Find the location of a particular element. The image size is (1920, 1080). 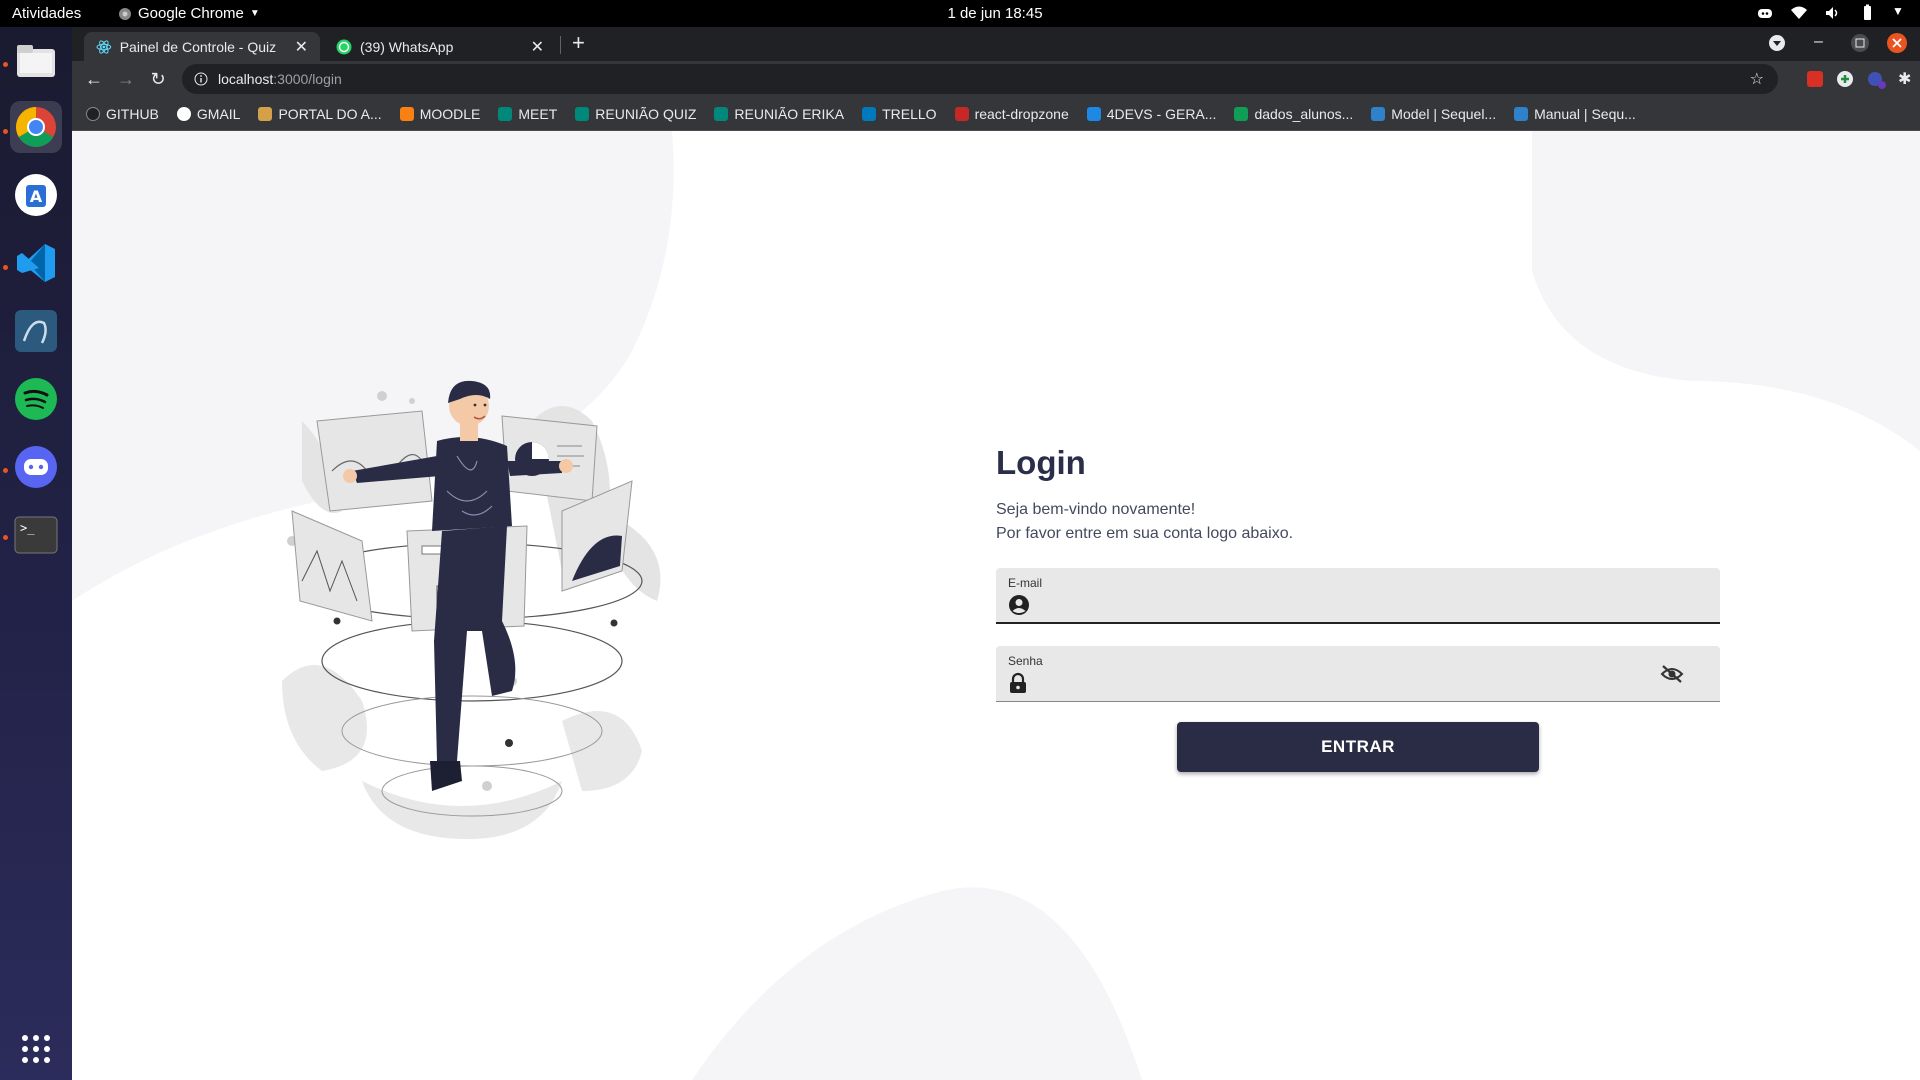

page-title: Login is located at coordinates (1041, 462).